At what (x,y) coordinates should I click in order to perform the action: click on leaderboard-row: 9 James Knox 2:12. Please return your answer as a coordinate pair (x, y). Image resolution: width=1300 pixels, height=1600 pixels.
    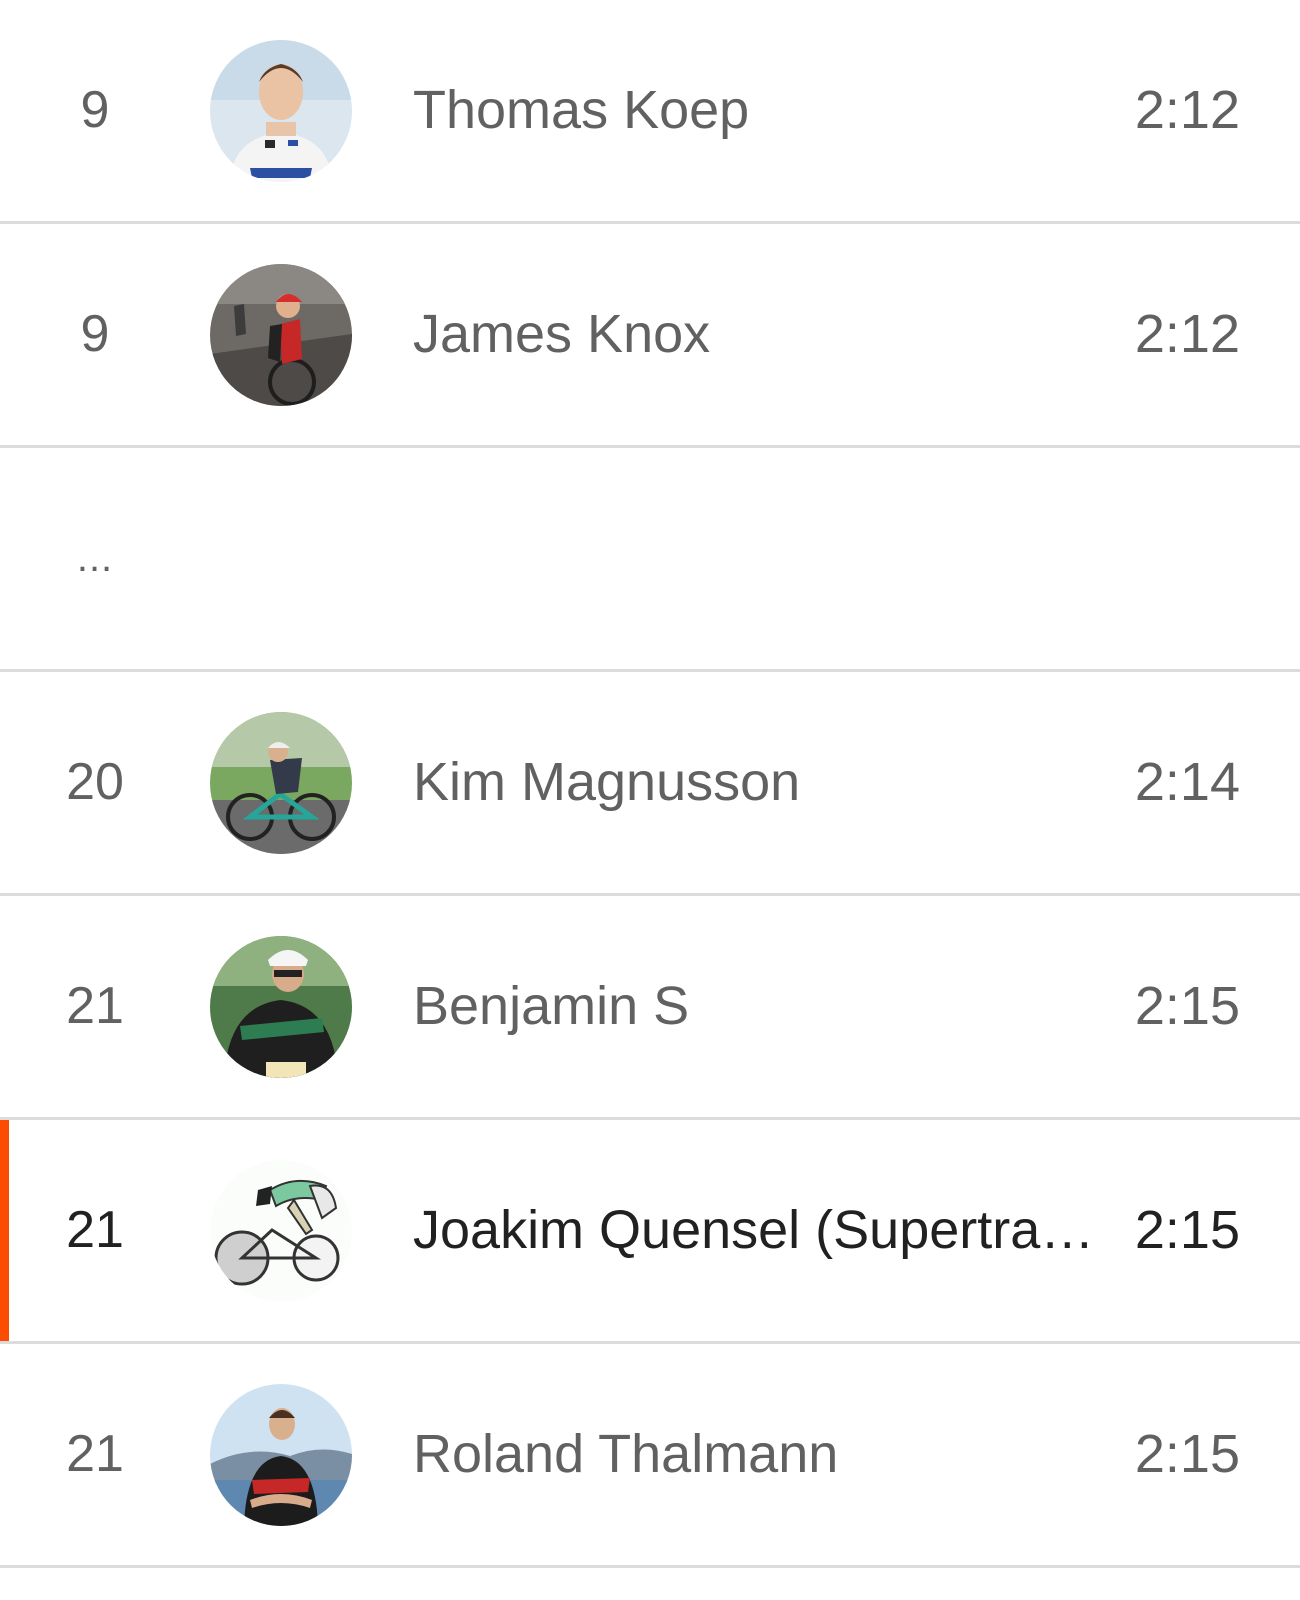
    Looking at the image, I should click on (650, 336).